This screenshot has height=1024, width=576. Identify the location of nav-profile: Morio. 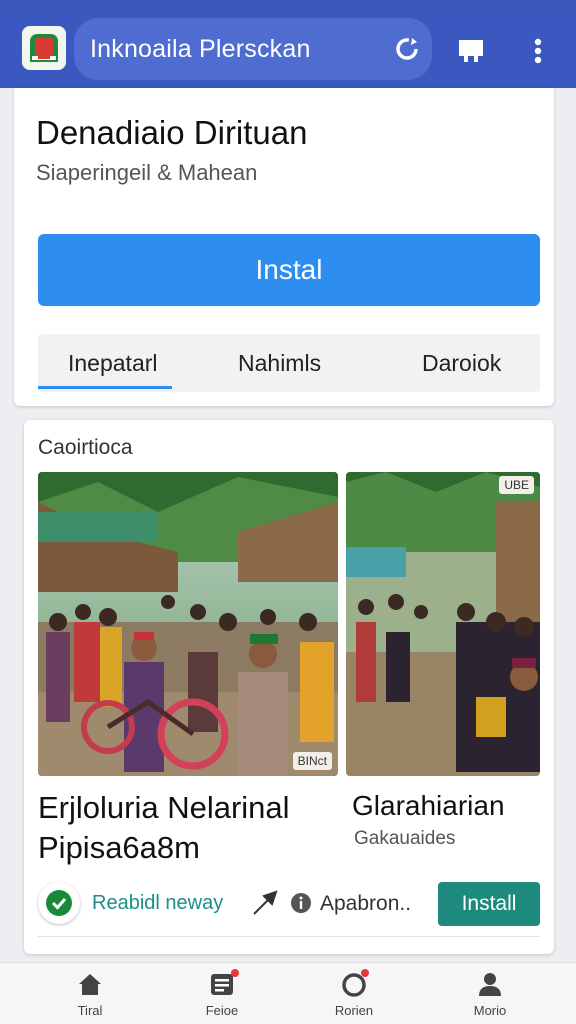
(490, 995).